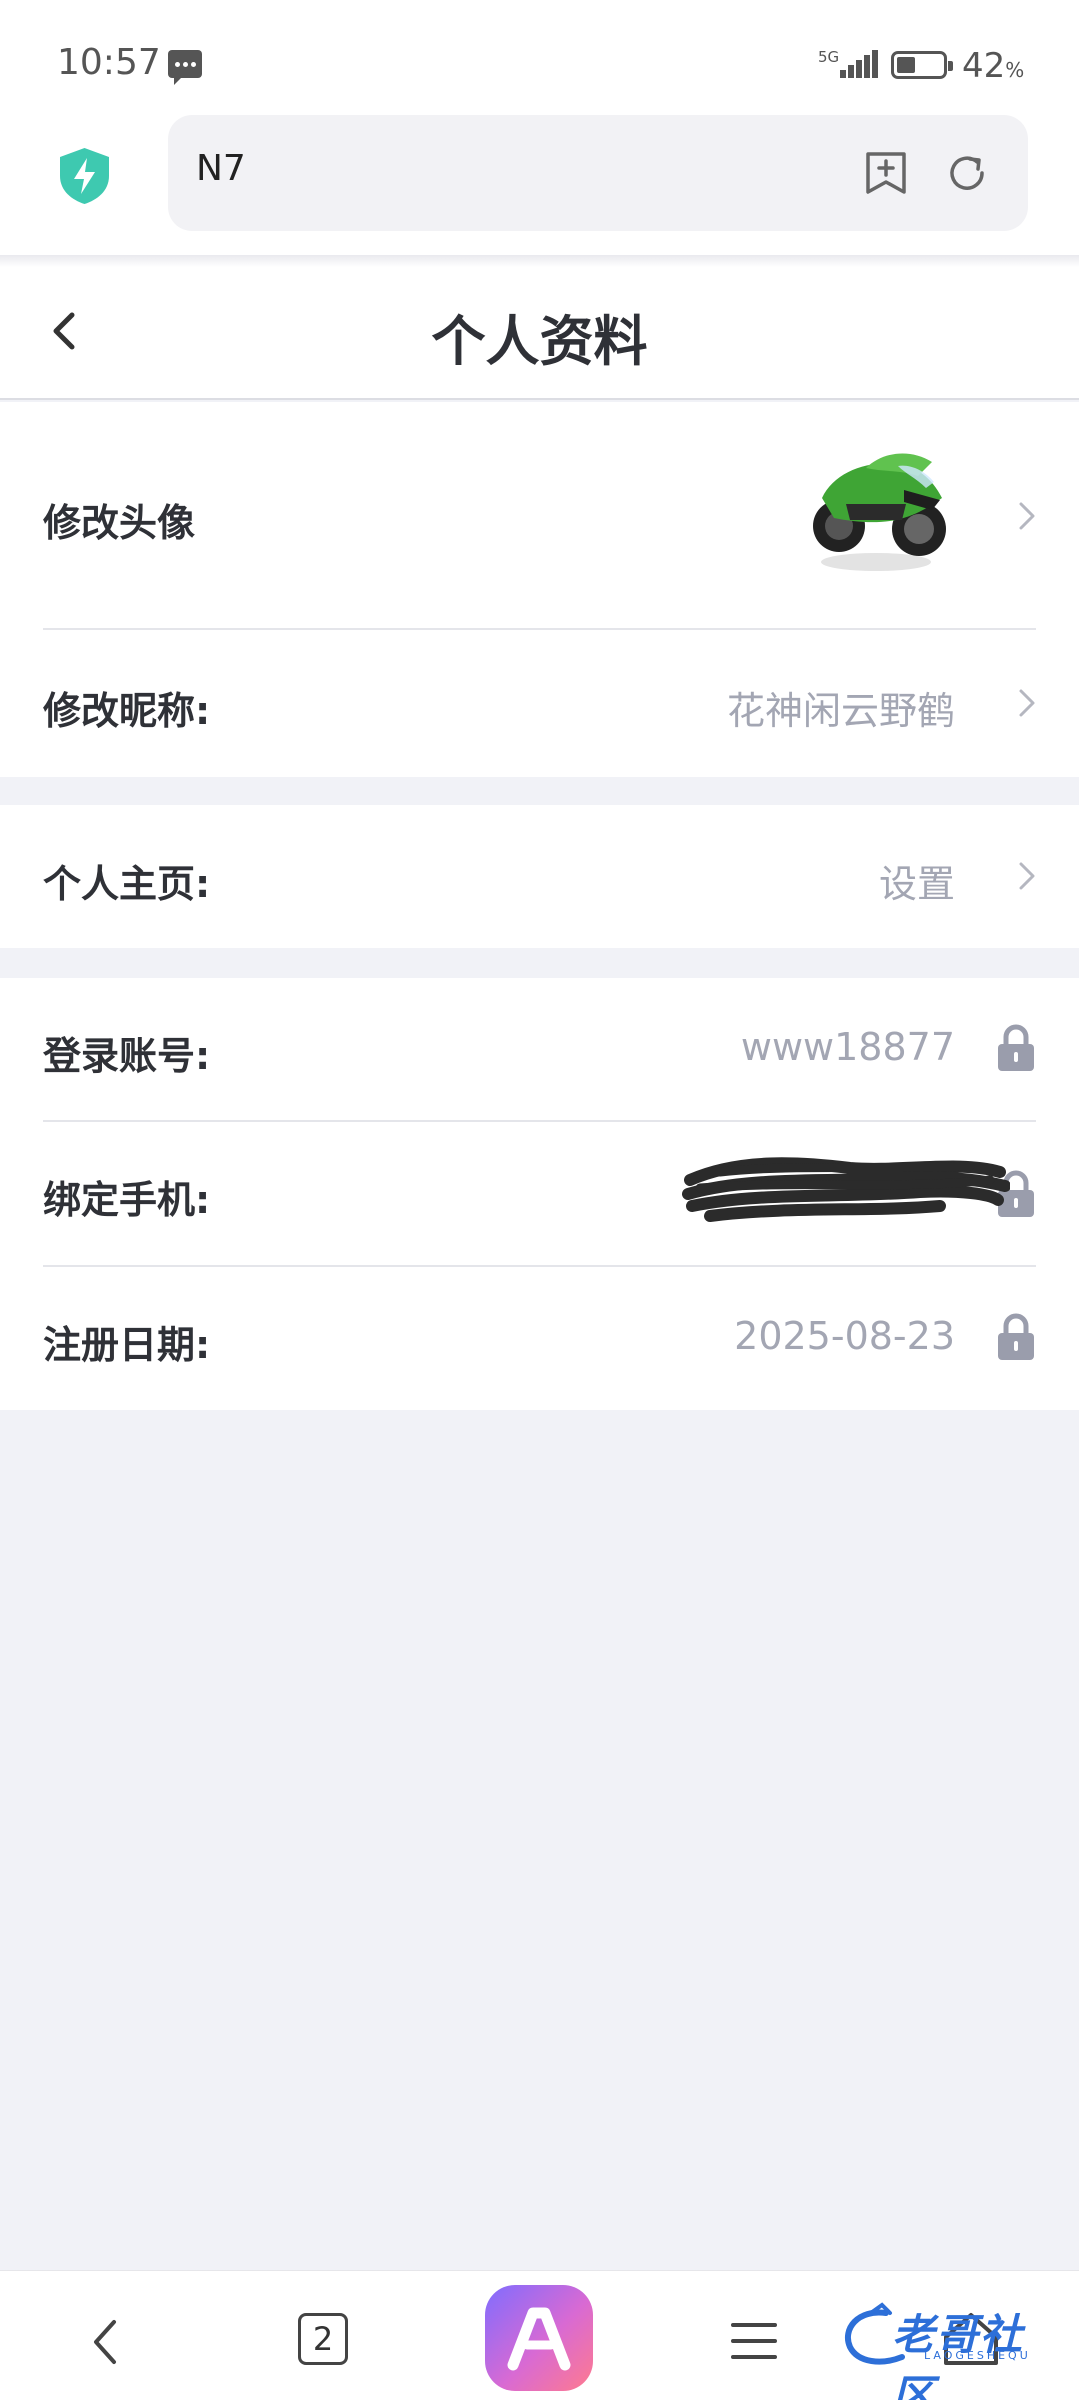  Describe the element at coordinates (127, 1056) in the screenshot. I see `account-label: 登录账号:` at that location.